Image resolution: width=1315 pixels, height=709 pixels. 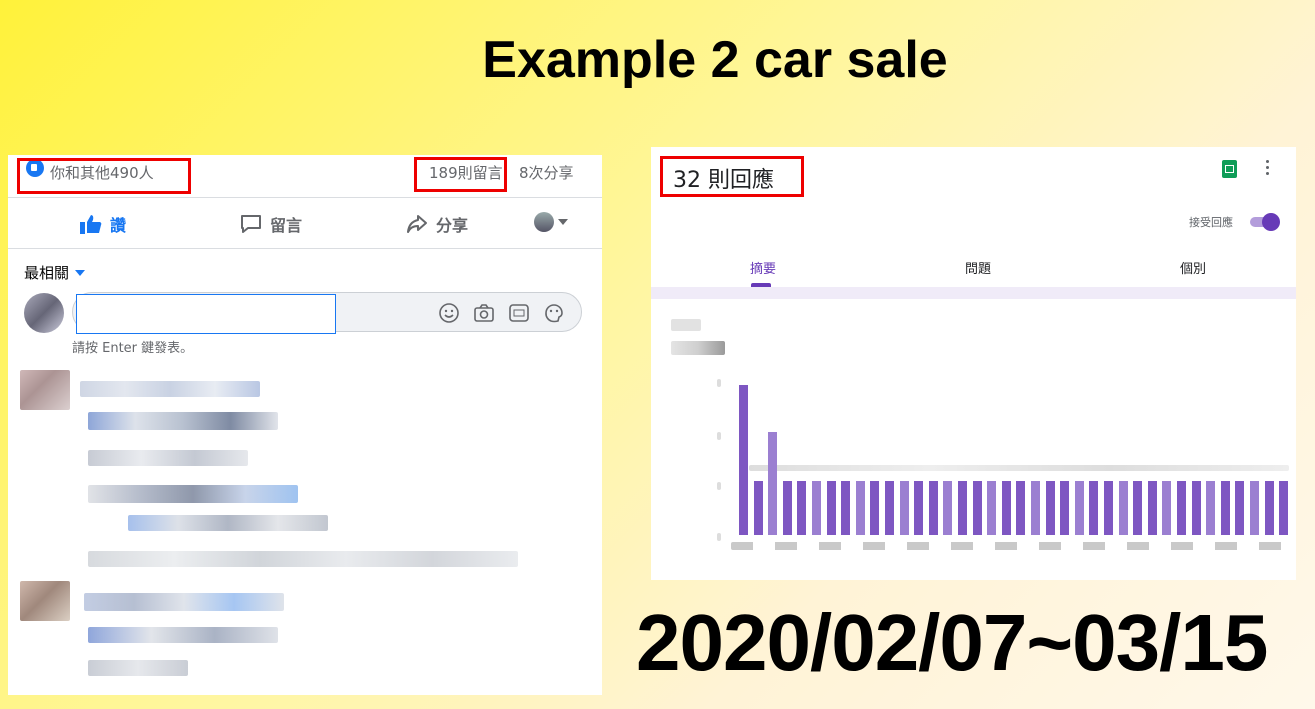 What do you see at coordinates (952, 642) in the screenshot?
I see `date-range: 2020/02/07~03/15` at bounding box center [952, 642].